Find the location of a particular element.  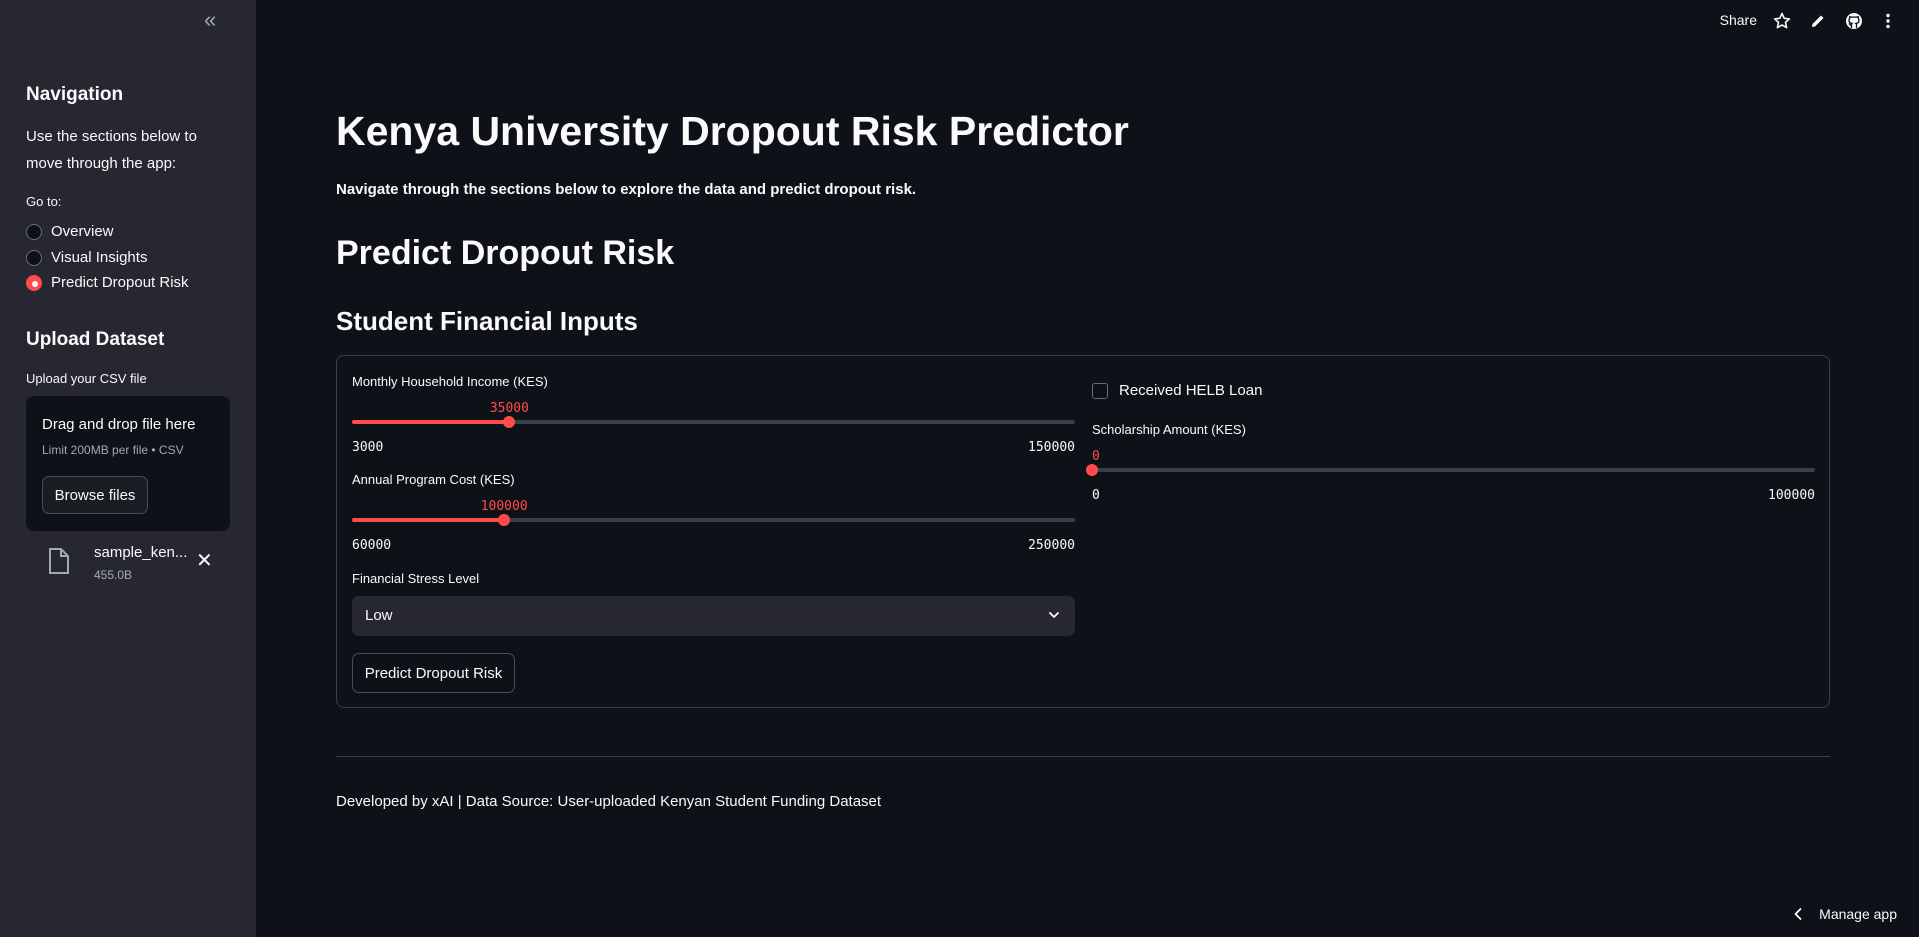

slider-min: 0 is located at coordinates (1096, 495).